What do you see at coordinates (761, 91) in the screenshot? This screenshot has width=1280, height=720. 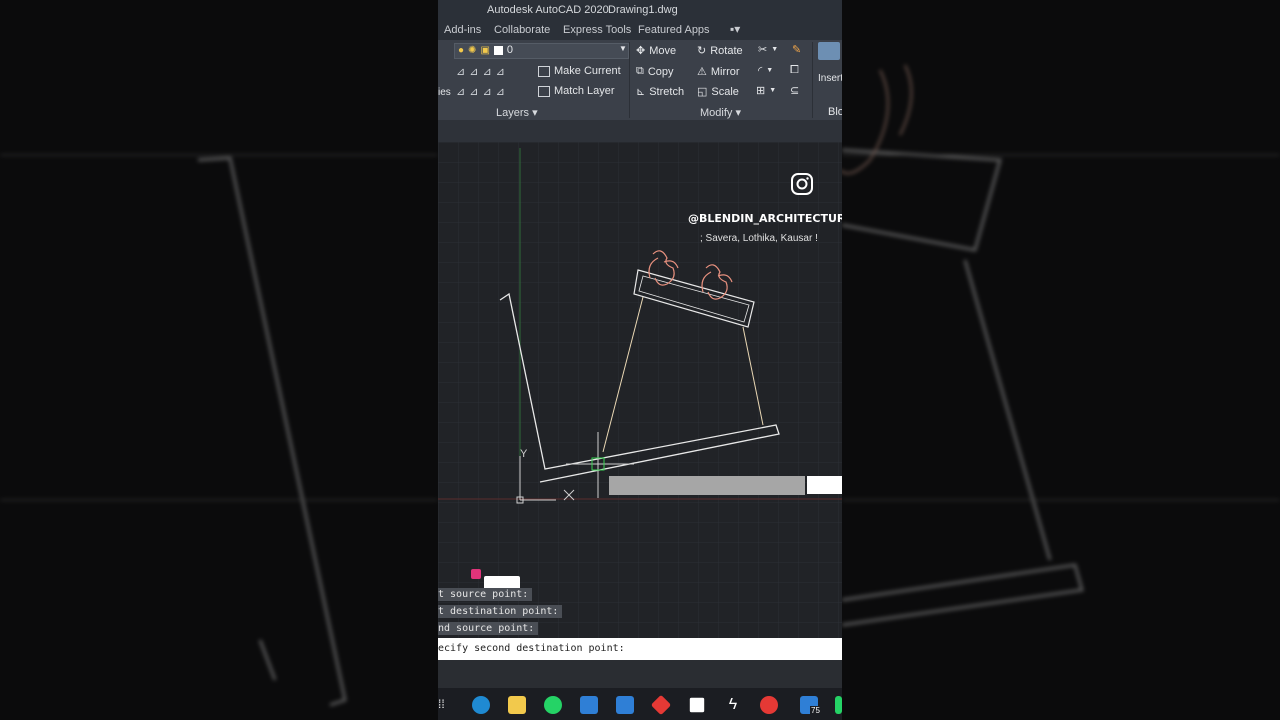 I see `array-icon: ⊞` at bounding box center [761, 91].